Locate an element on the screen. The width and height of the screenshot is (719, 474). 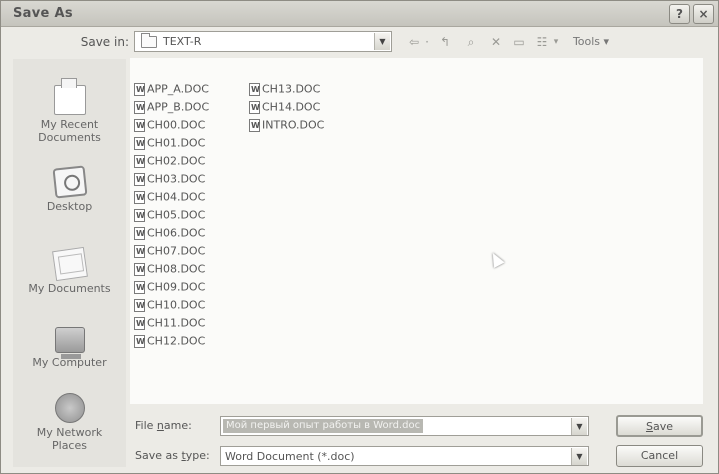
place-desktop: Desktop is located at coordinates (69, 189).